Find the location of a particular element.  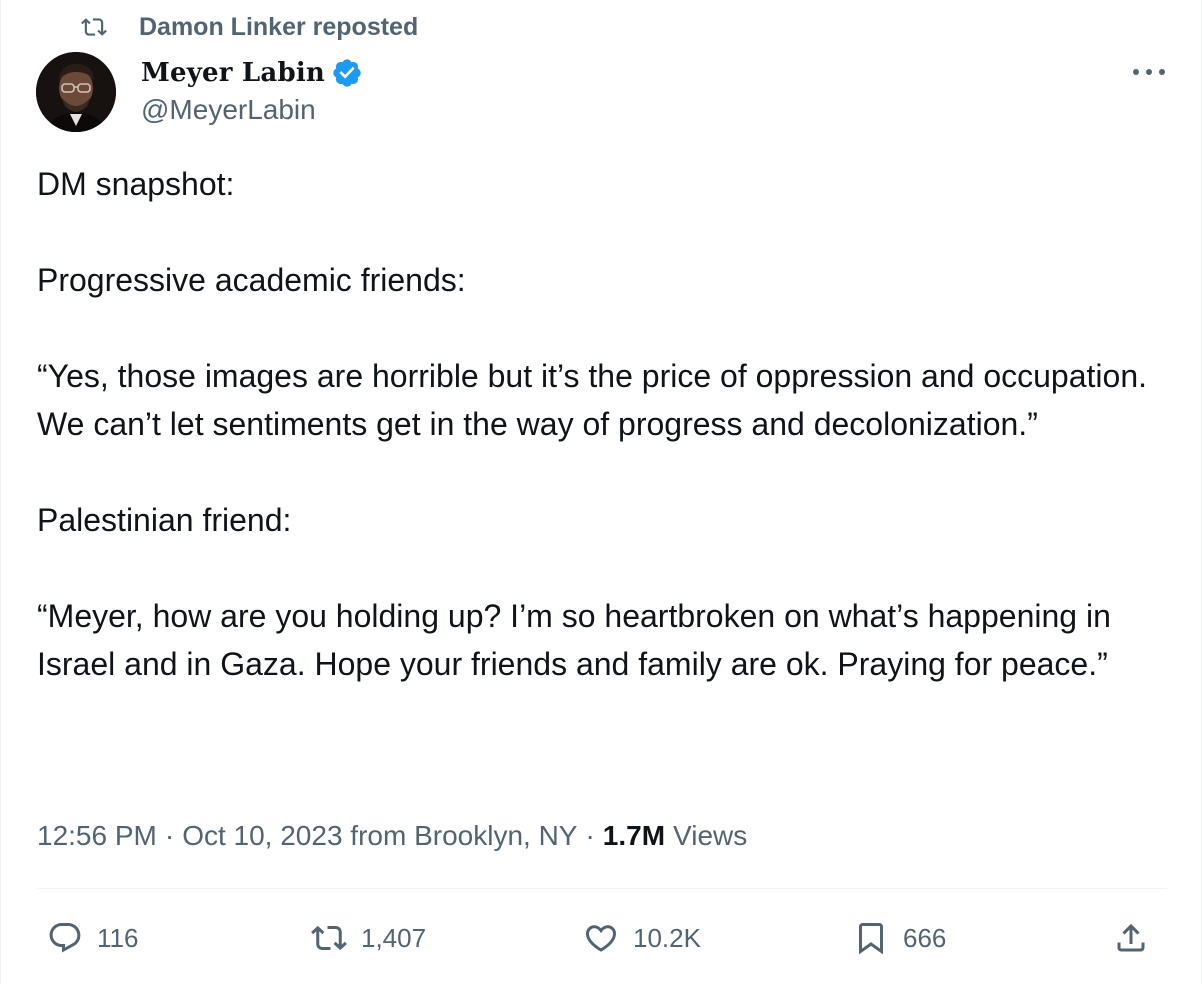

reply-icon is located at coordinates (65, 938).